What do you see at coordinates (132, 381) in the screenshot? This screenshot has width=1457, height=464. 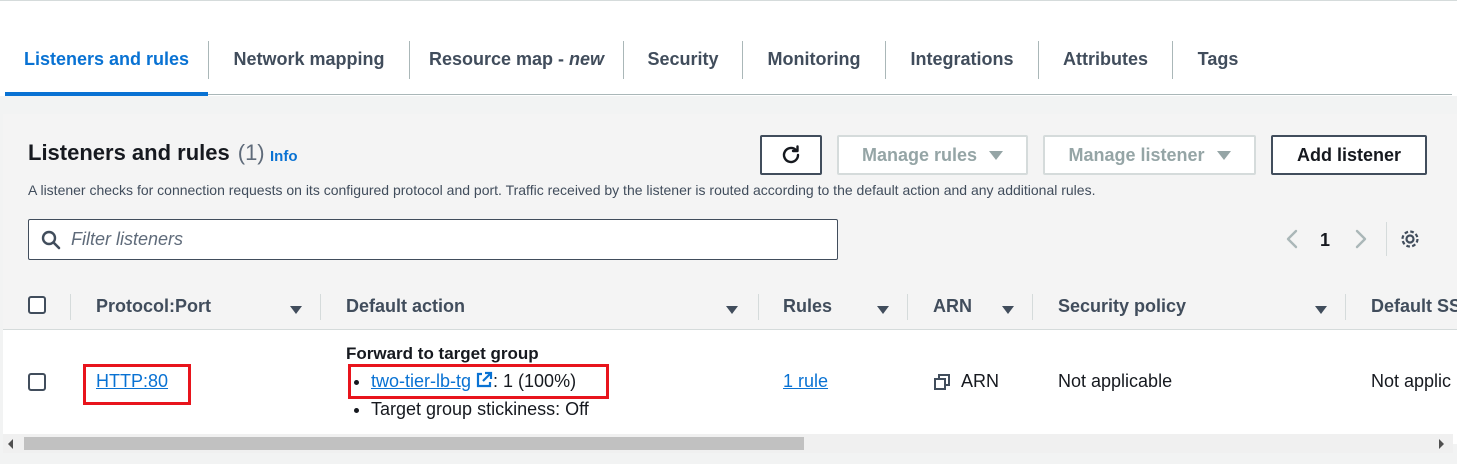 I see `protocol-port-link: HTTP:80` at bounding box center [132, 381].